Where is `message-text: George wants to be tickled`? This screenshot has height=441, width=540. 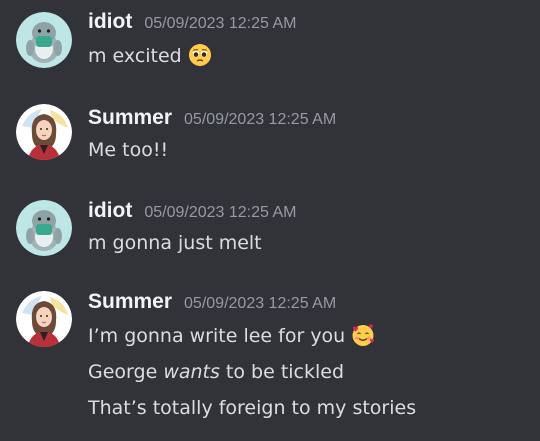
message-text: George wants to be tickled is located at coordinates (216, 372).